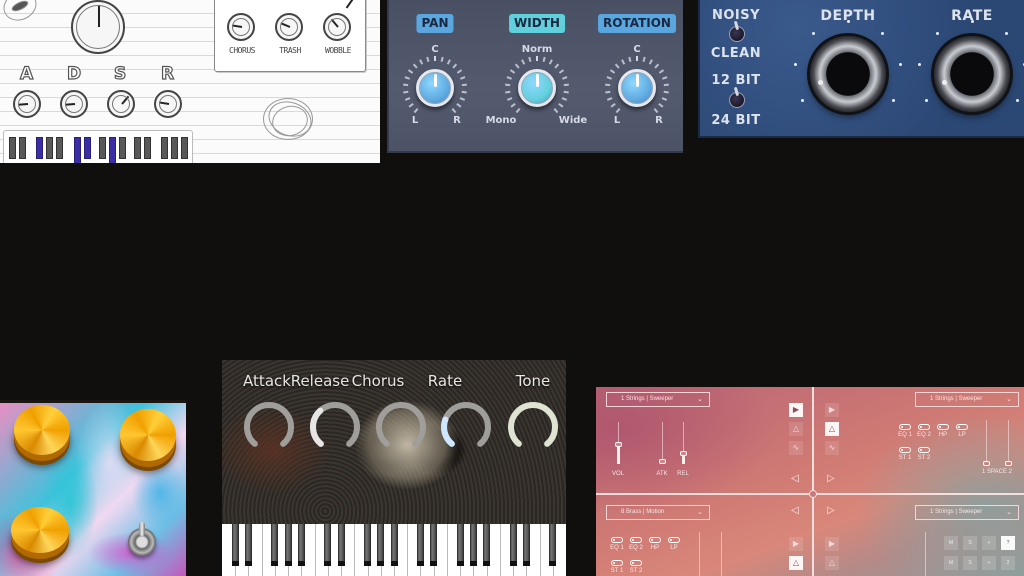  Describe the element at coordinates (121, 104) in the screenshot. I see `adsr-knob-s` at that location.